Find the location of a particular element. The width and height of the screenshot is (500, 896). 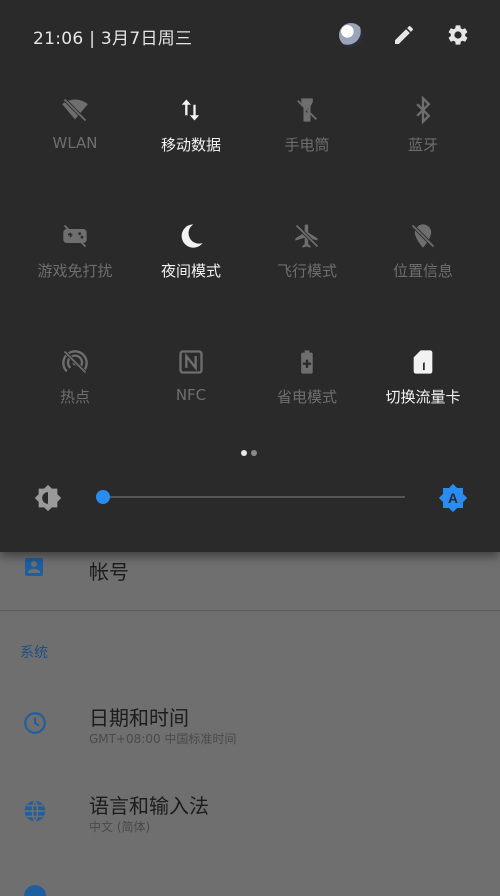

airplane-icon is located at coordinates (307, 236).